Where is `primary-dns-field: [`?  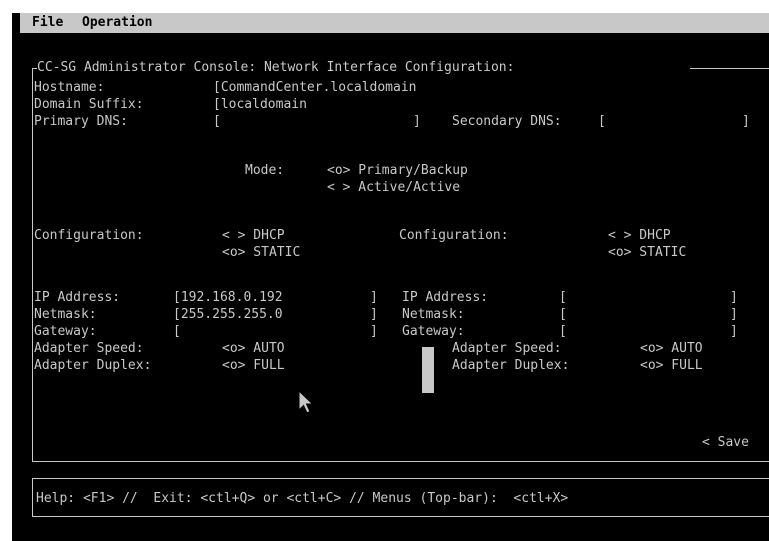
primary-dns-field: [ is located at coordinates (217, 122).